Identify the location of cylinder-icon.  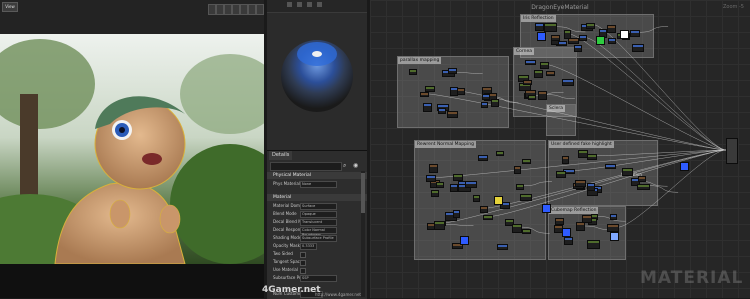
(299, 4).